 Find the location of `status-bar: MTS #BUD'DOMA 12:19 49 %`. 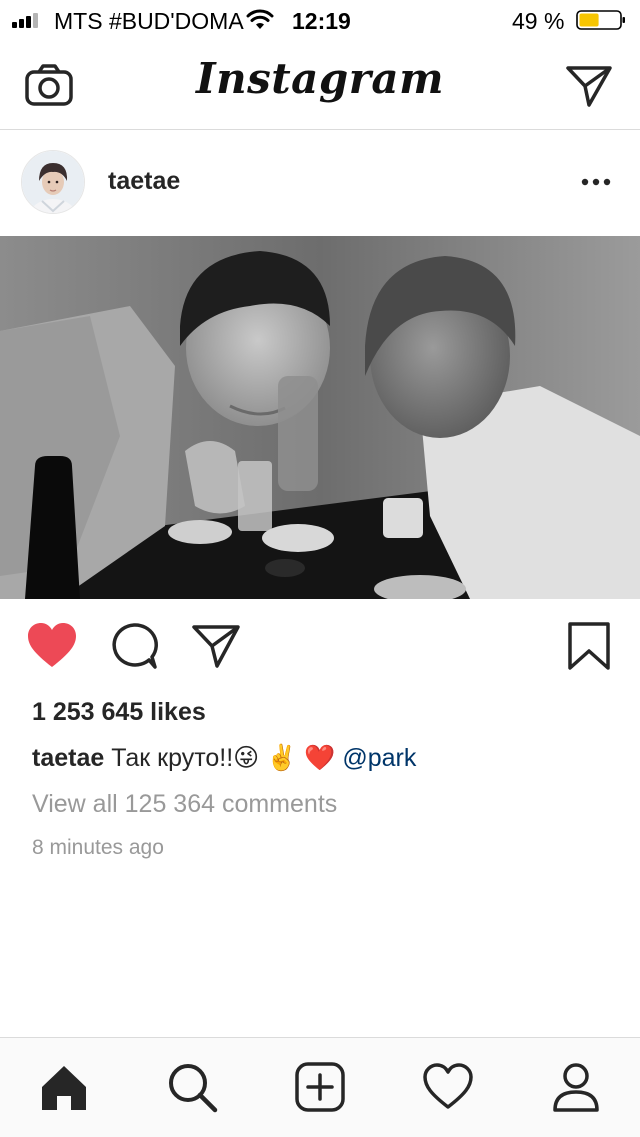

status-bar: MTS #BUD'DOMA 12:19 49 % is located at coordinates (320, 20).